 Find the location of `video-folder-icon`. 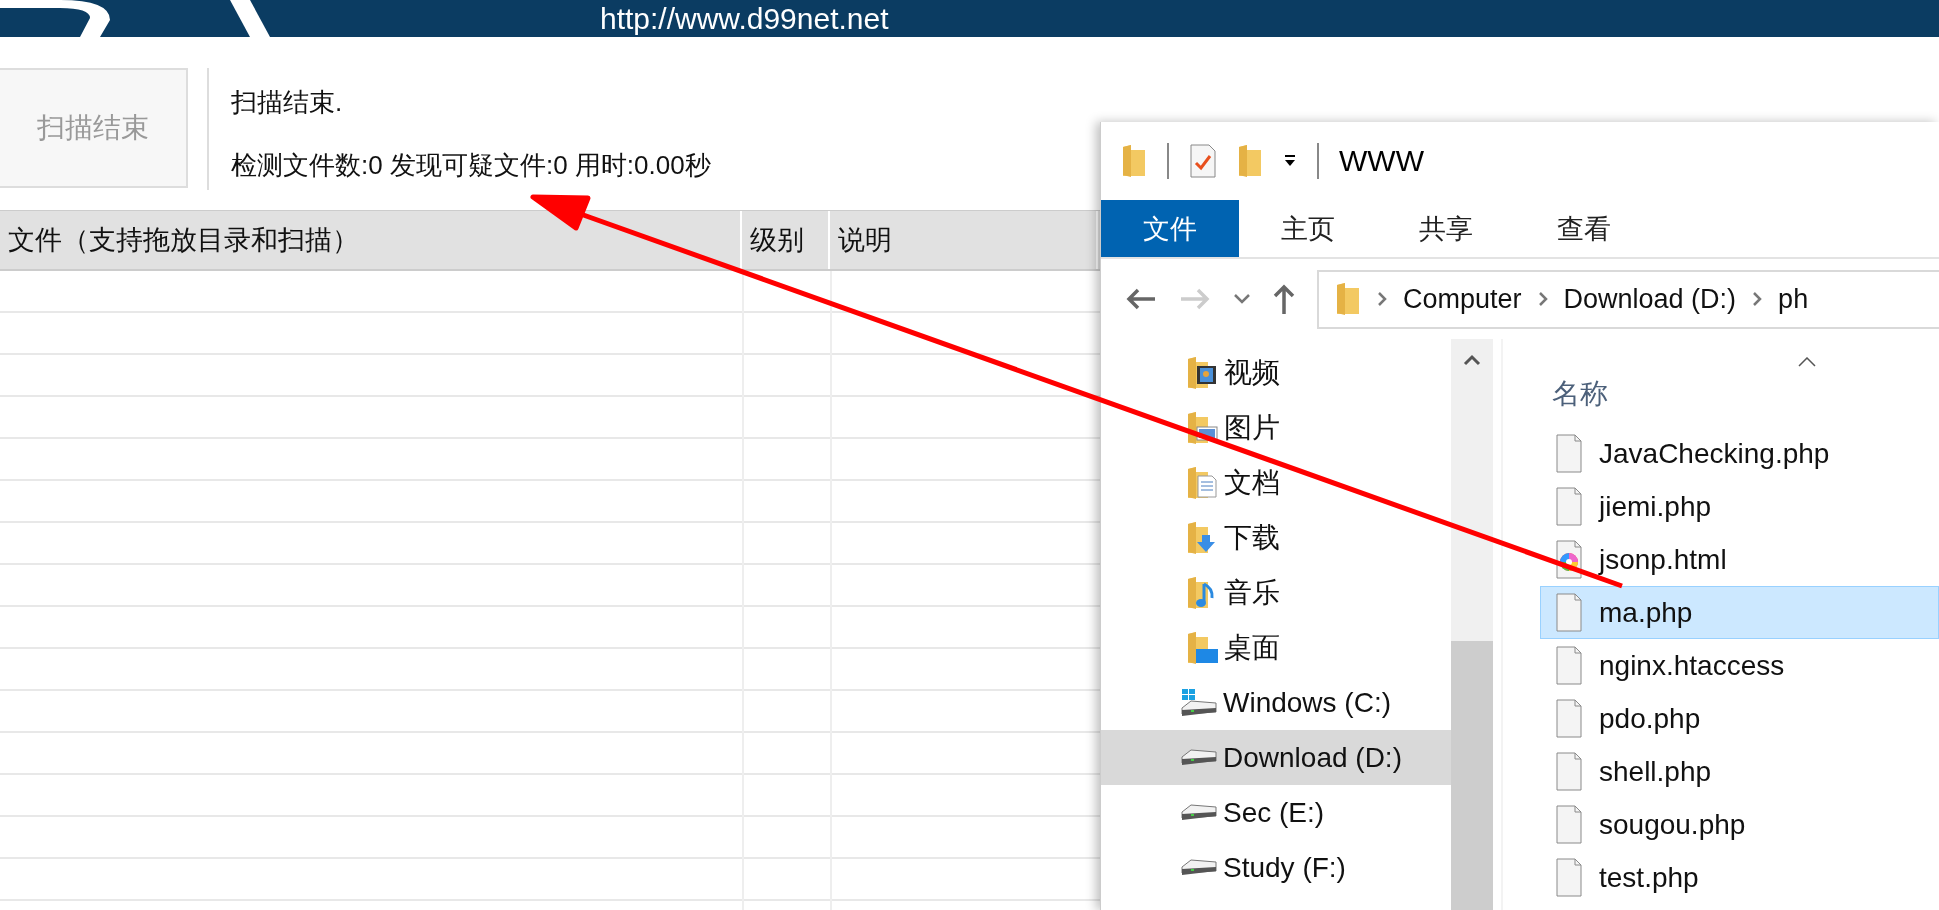

video-folder-icon is located at coordinates (1202, 372).